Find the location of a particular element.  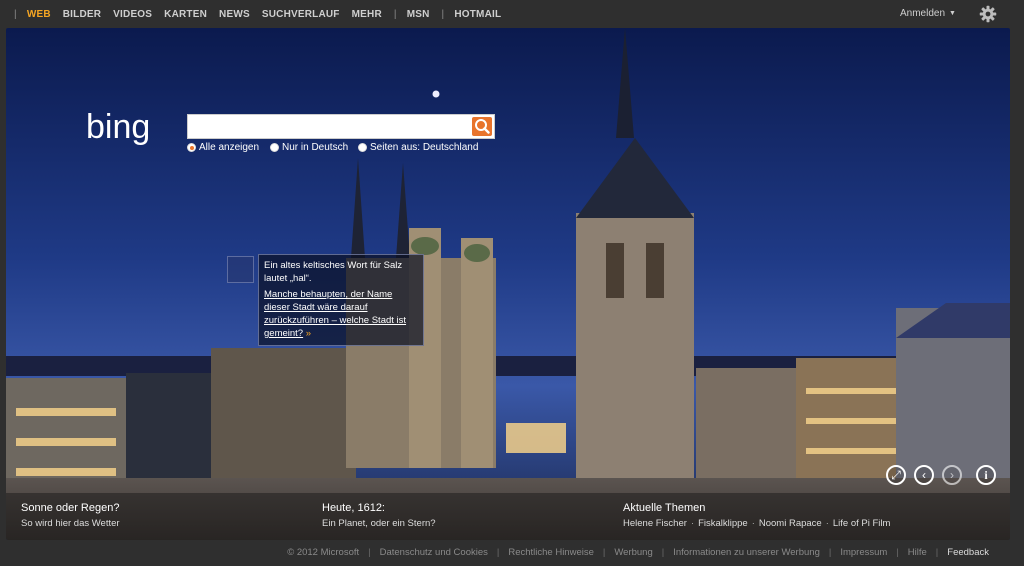

nav-item-videos: VIDEOS is located at coordinates (132, 14).